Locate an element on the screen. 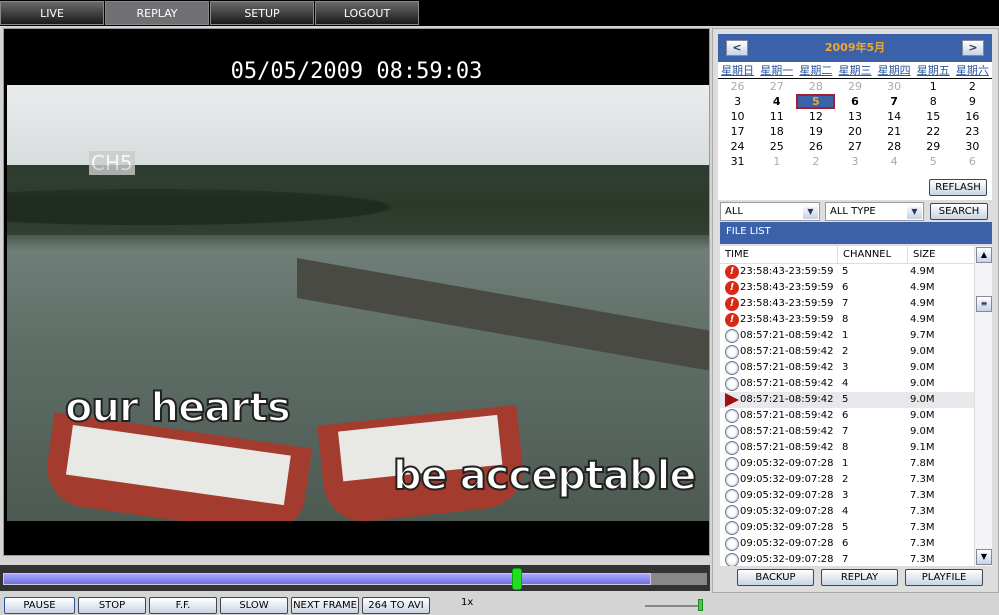  refresh-button: REFLASH is located at coordinates (958, 187).